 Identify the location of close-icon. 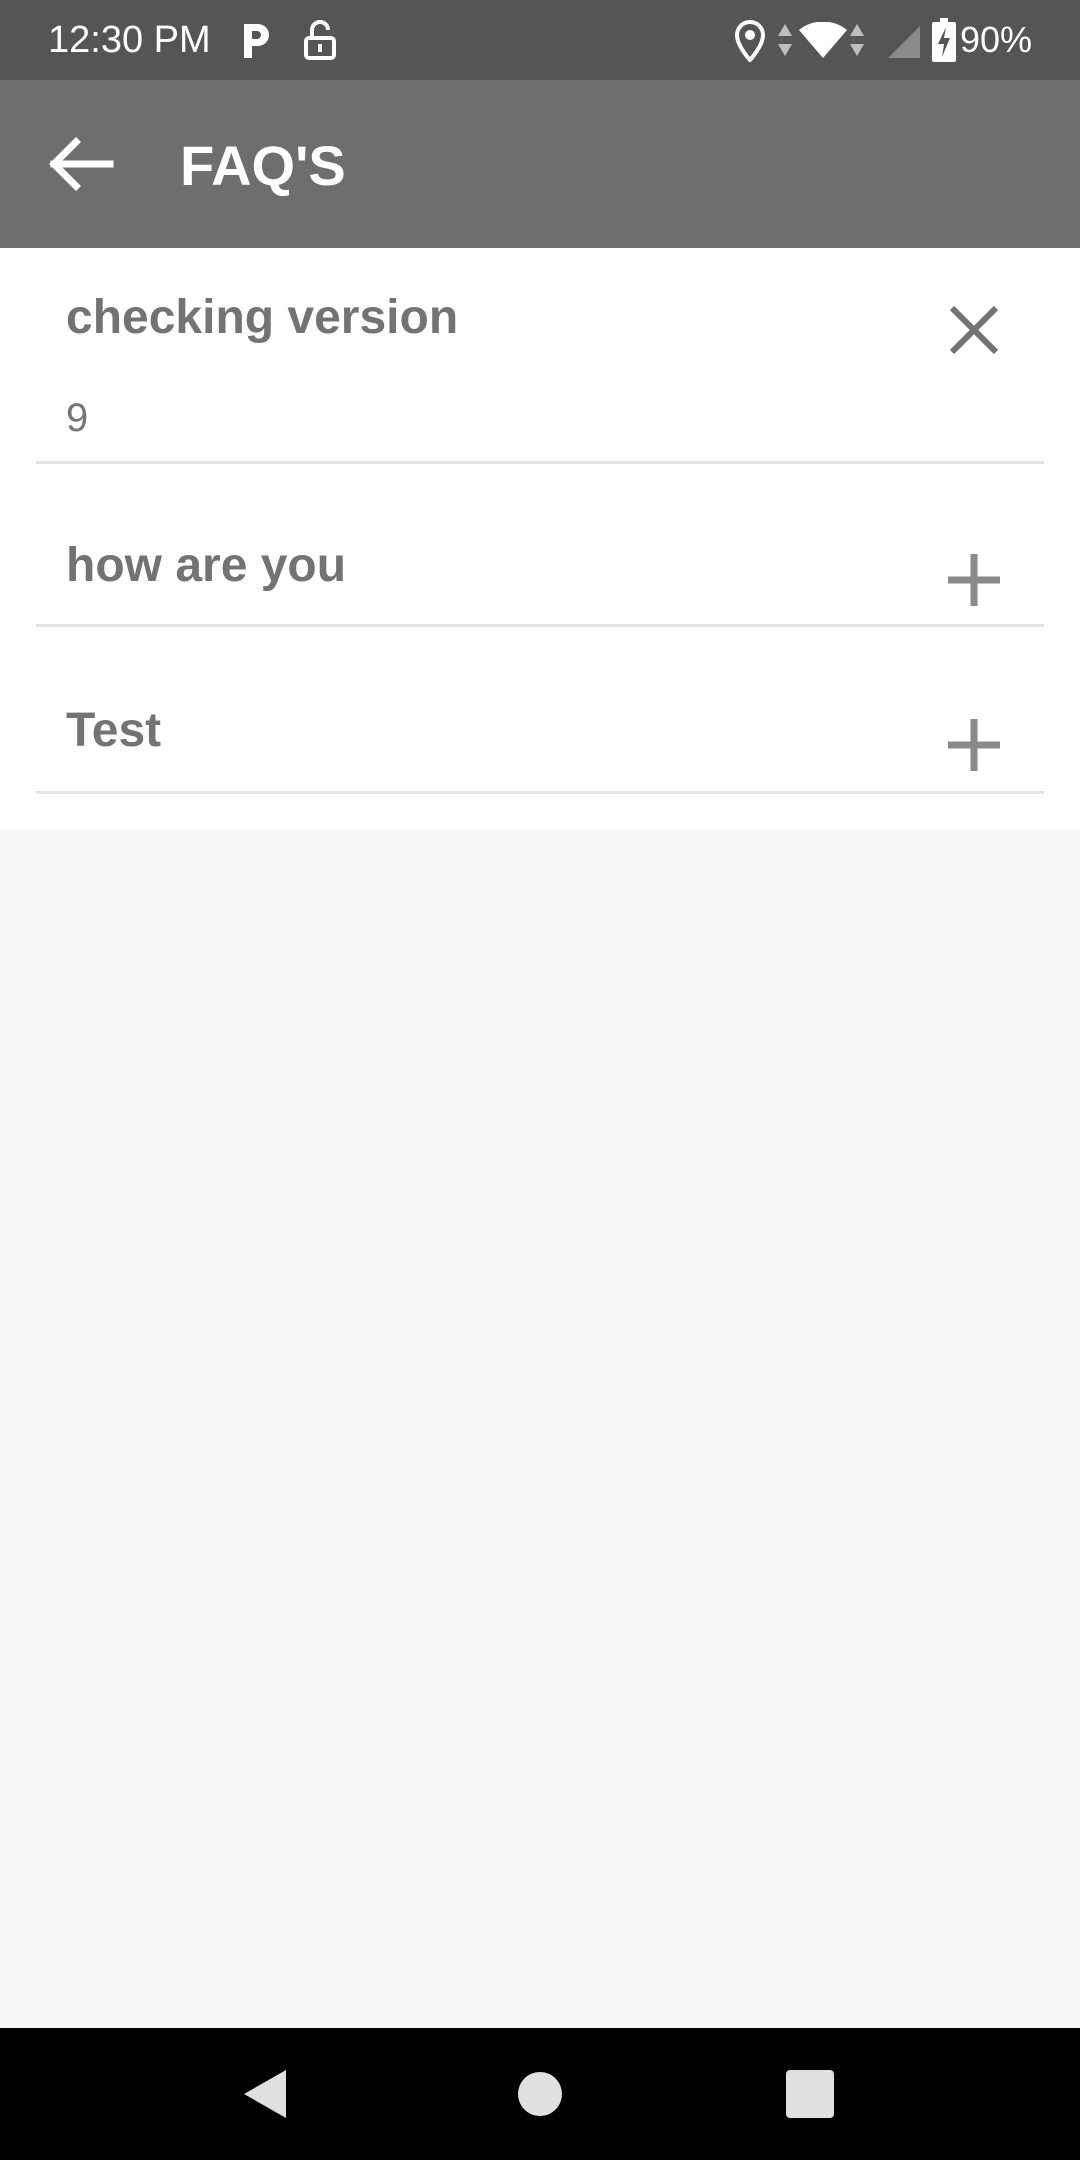
(974, 330).